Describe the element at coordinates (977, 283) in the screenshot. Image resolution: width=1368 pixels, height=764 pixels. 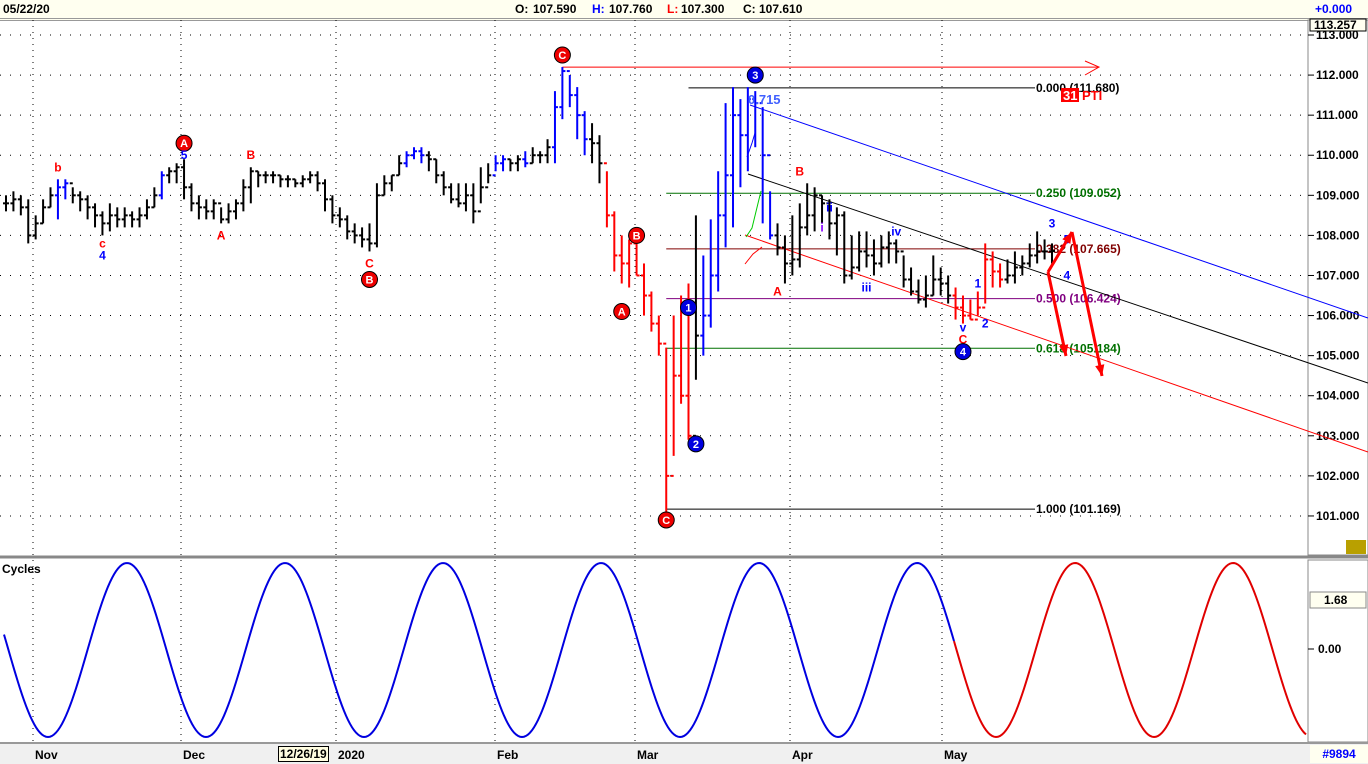
I see `wave-label: 1` at that location.